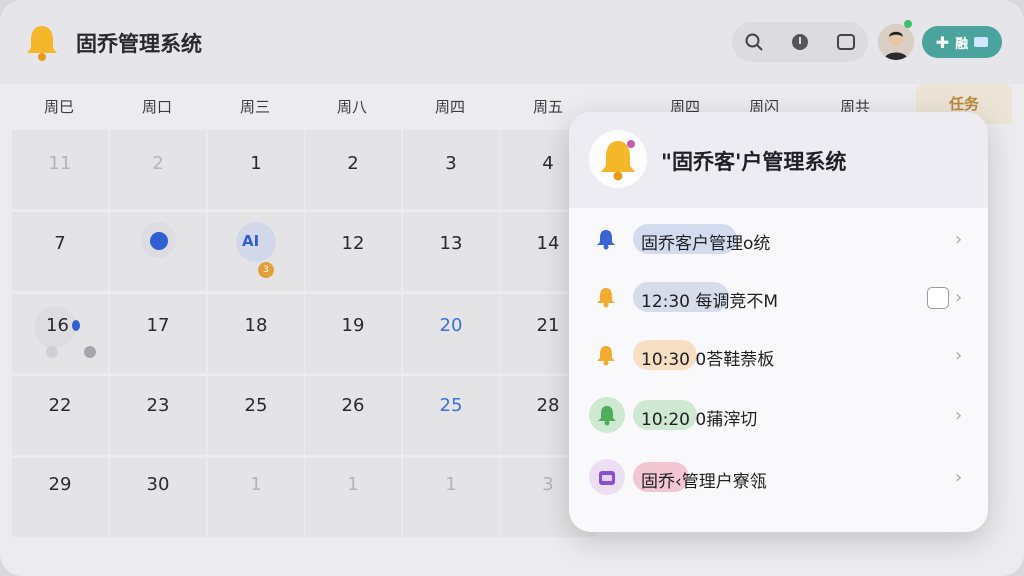  What do you see at coordinates (846, 42) in the screenshot?
I see `window-icon` at bounding box center [846, 42].